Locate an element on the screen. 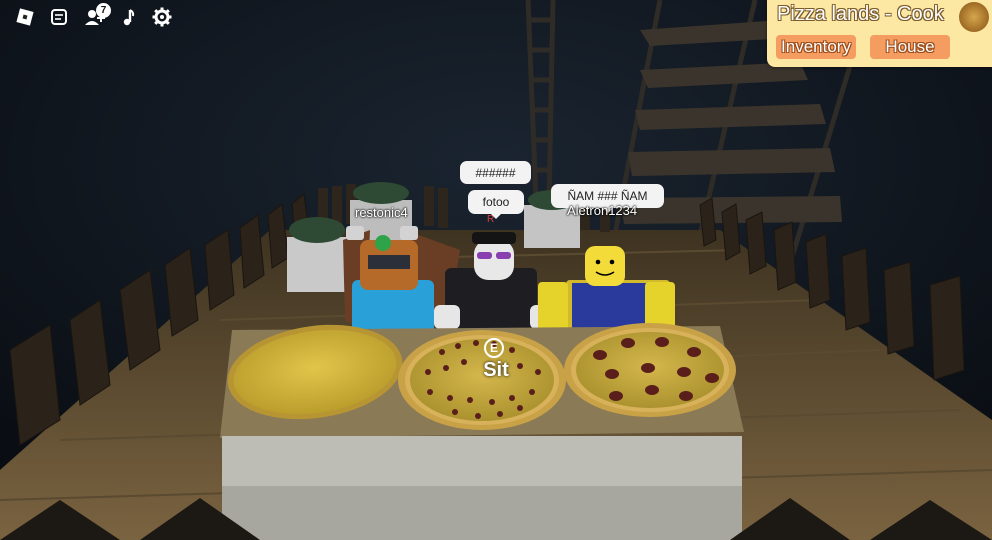 The height and width of the screenshot is (540, 992). pizza-lands-logo is located at coordinates (974, 17).